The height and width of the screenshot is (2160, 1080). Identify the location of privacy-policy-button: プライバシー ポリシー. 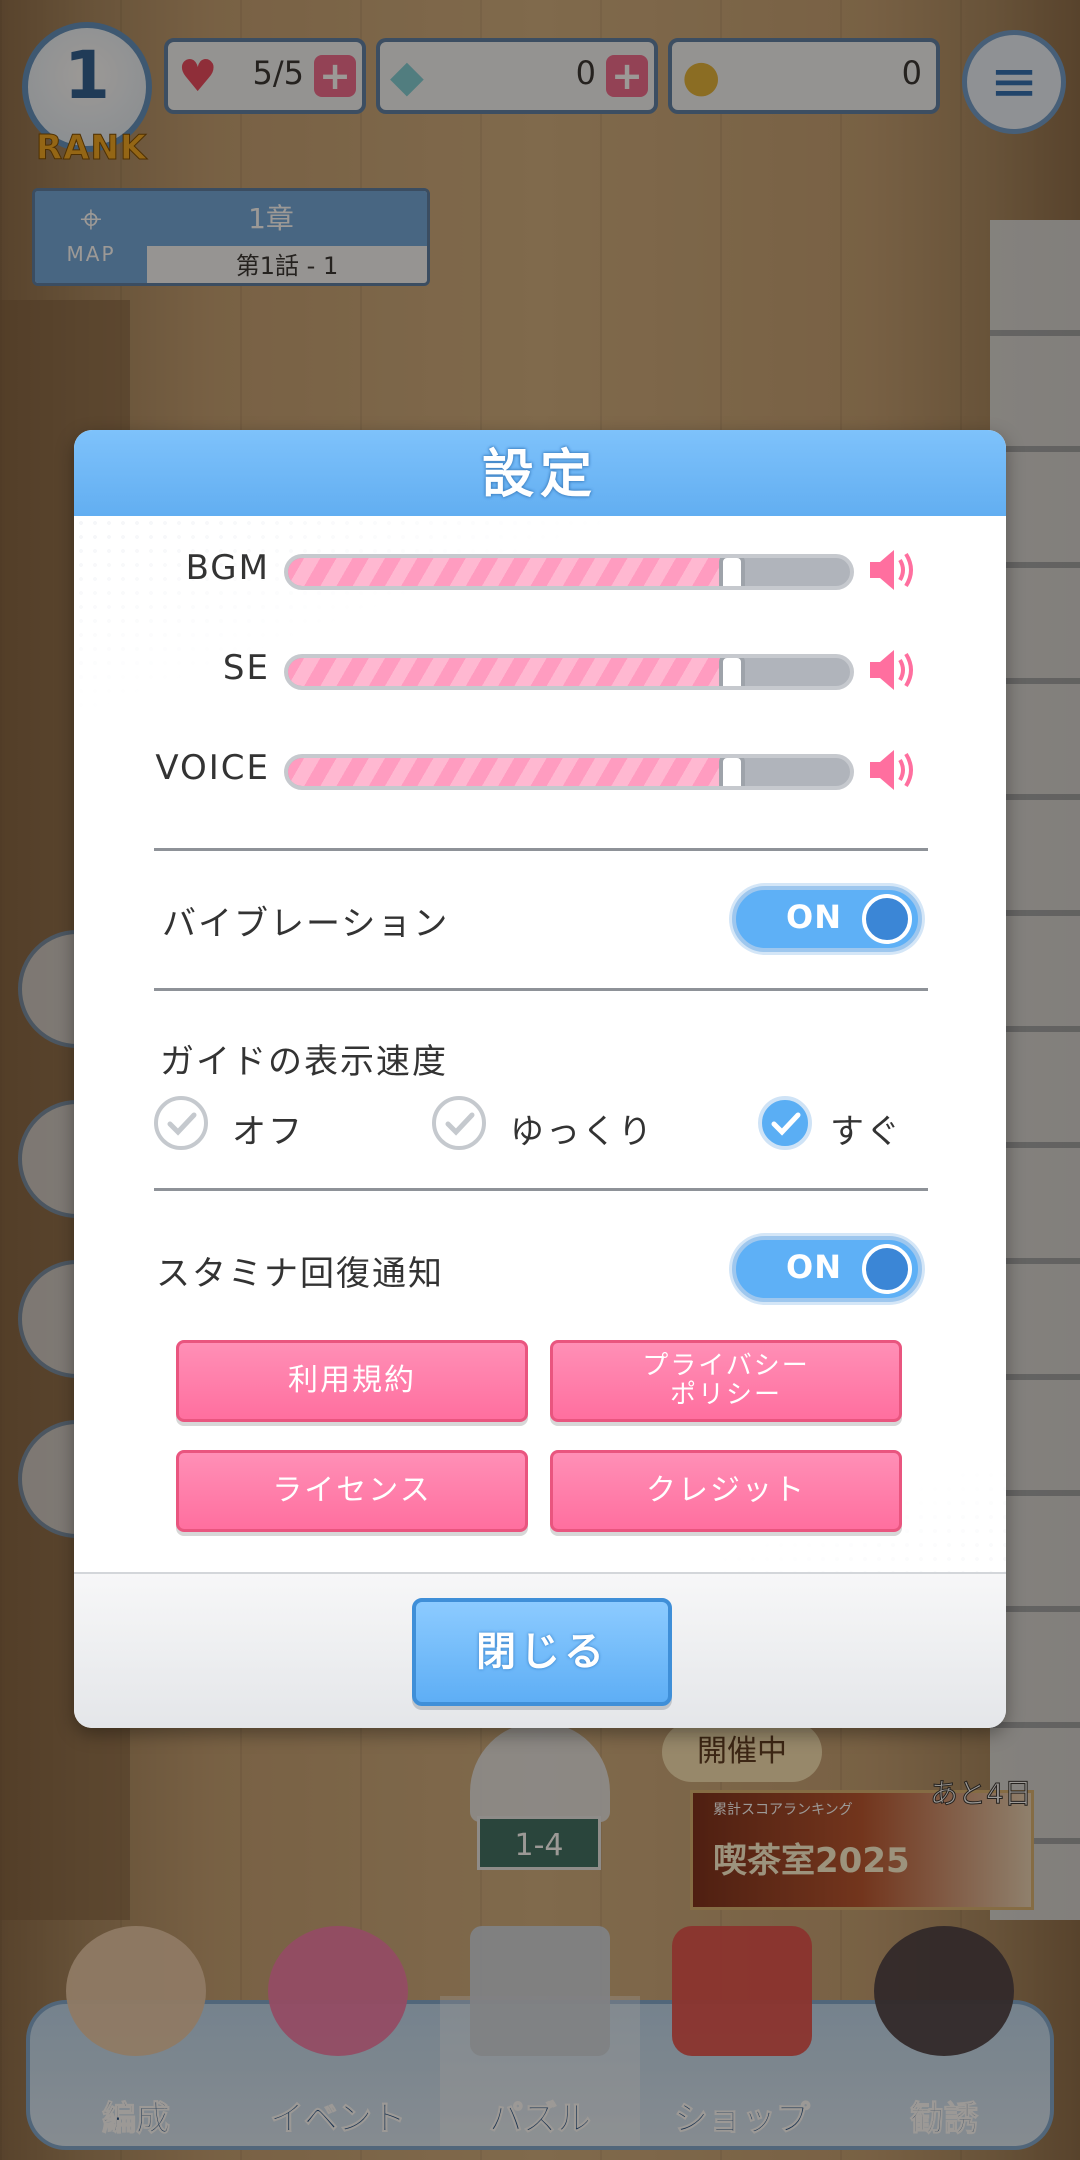
(726, 1381).